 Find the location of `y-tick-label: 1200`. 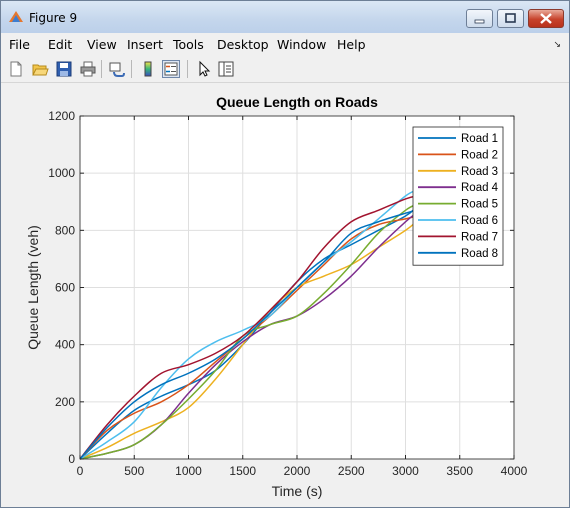

y-tick-label: 1200 is located at coordinates (61, 116).